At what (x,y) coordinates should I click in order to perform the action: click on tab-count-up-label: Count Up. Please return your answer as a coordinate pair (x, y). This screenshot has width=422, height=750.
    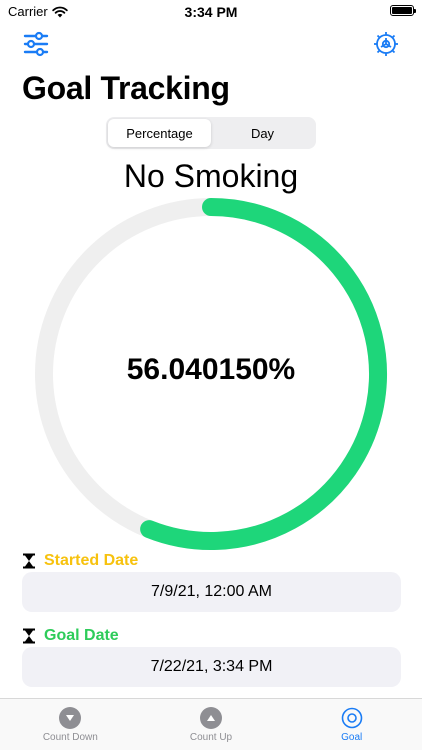
    Looking at the image, I should click on (211, 737).